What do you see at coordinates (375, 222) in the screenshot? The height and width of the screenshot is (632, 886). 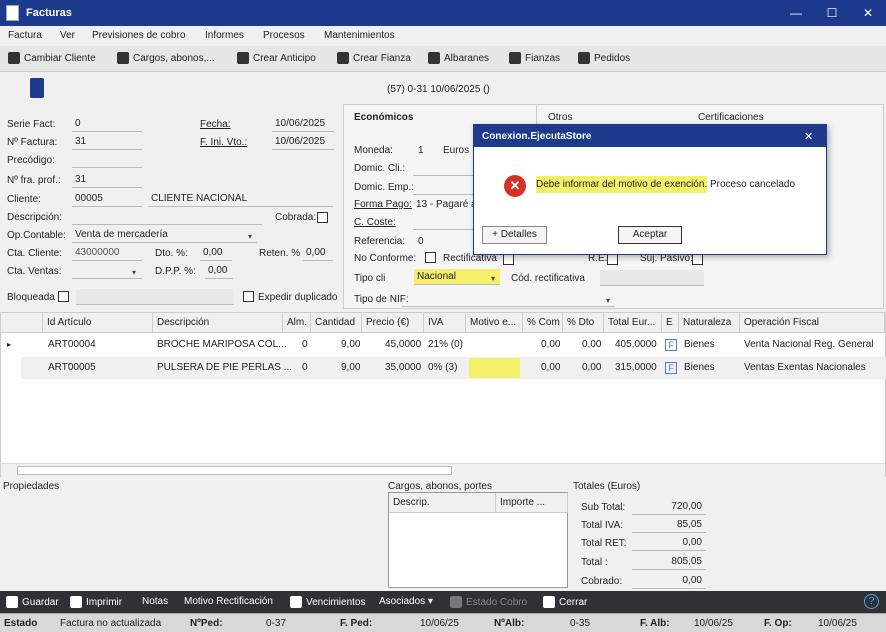 I see `ccoste-label: C. Coste:` at bounding box center [375, 222].